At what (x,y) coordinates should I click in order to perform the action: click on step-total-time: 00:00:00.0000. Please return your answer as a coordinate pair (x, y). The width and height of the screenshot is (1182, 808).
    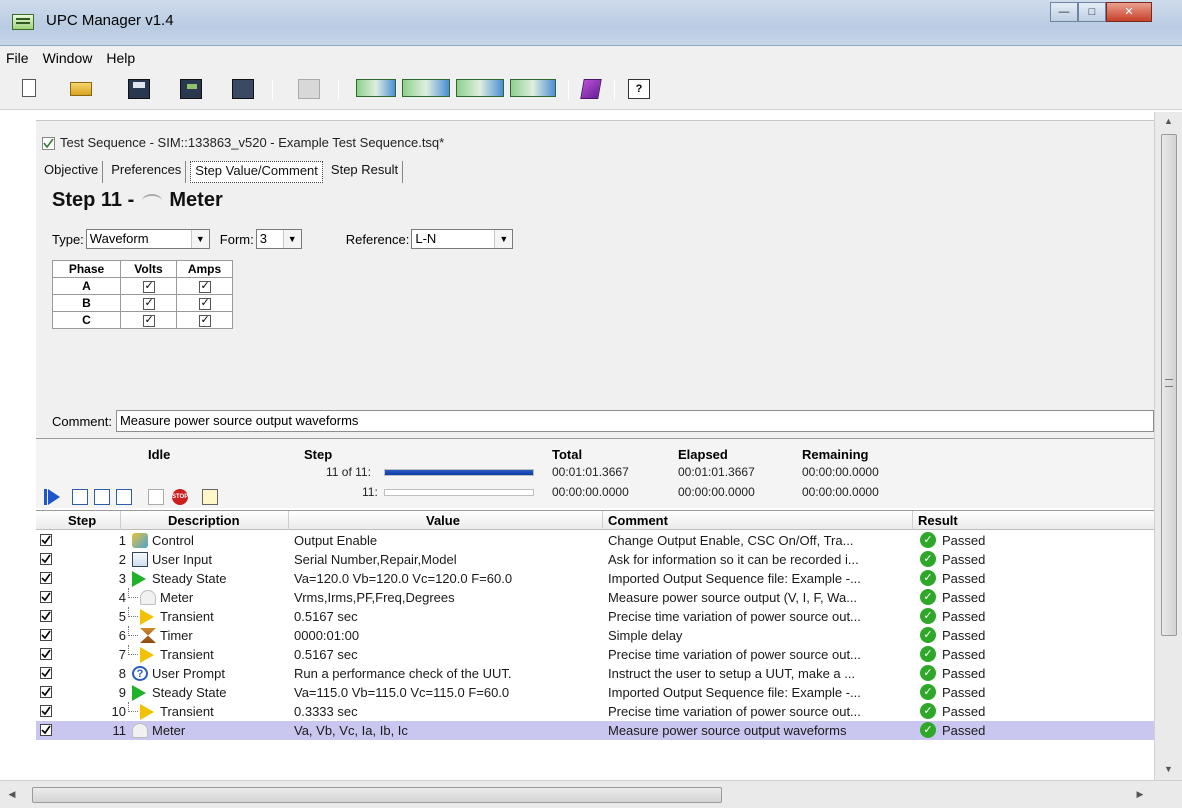
    Looking at the image, I should click on (590, 492).